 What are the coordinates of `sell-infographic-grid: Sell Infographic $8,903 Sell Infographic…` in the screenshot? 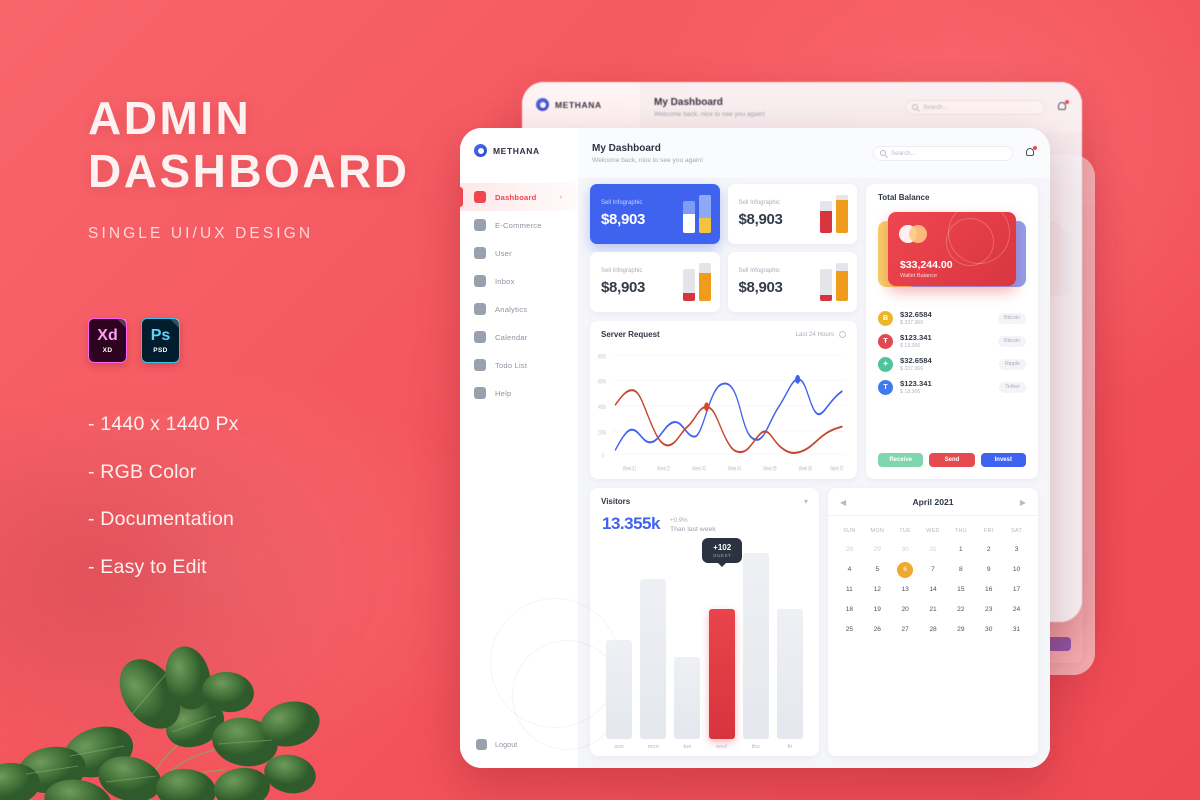 It's located at (723, 248).